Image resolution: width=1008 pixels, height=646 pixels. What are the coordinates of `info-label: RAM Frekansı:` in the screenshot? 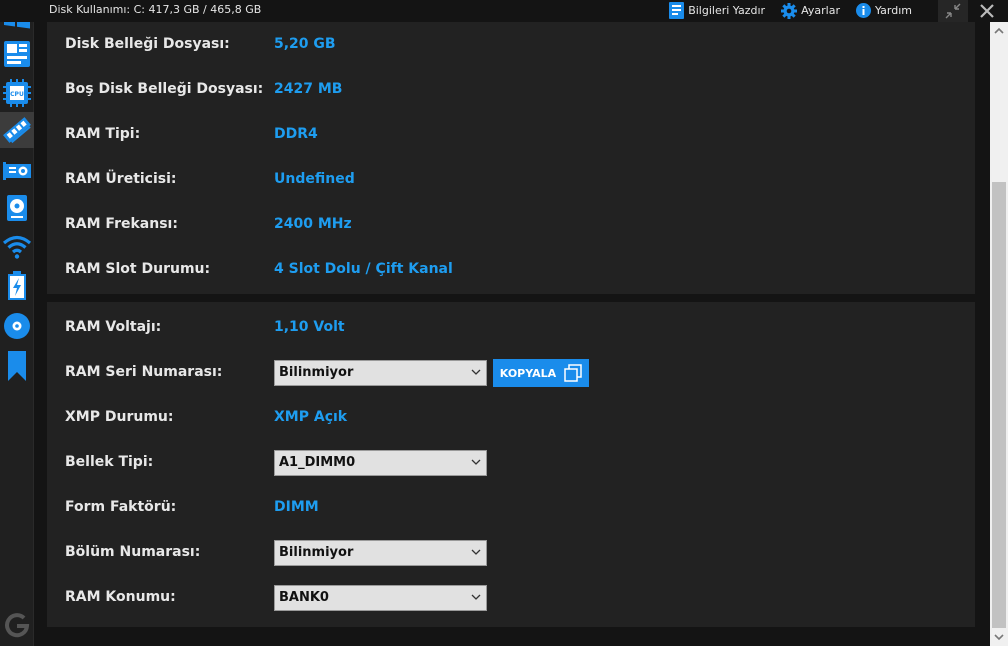 It's located at (121, 224).